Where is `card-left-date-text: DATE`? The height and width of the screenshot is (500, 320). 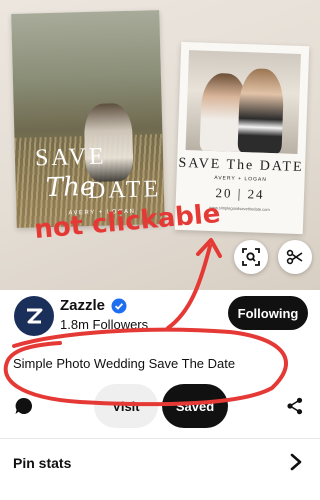 card-left-date-text: DATE is located at coordinates (124, 190).